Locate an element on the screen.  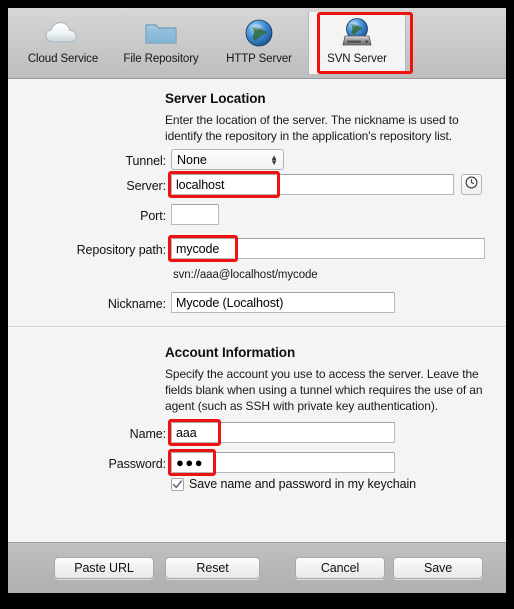
clock-icon is located at coordinates (471, 185).